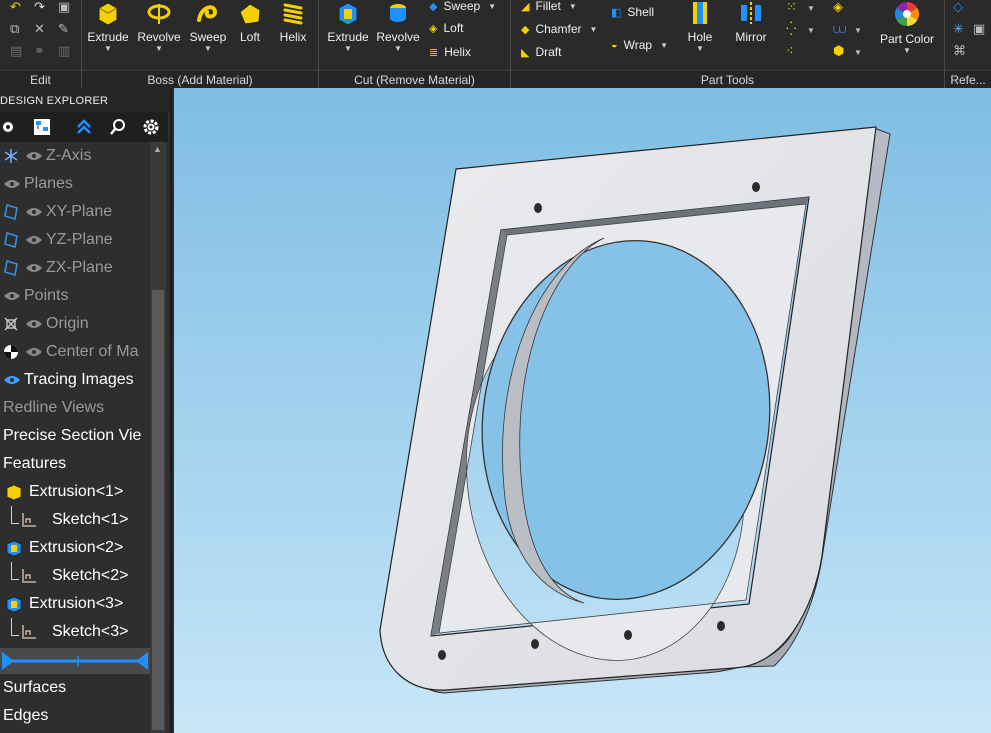  Describe the element at coordinates (159, 33) in the screenshot. I see `boss-revolve-button: Revolve ▼` at that location.